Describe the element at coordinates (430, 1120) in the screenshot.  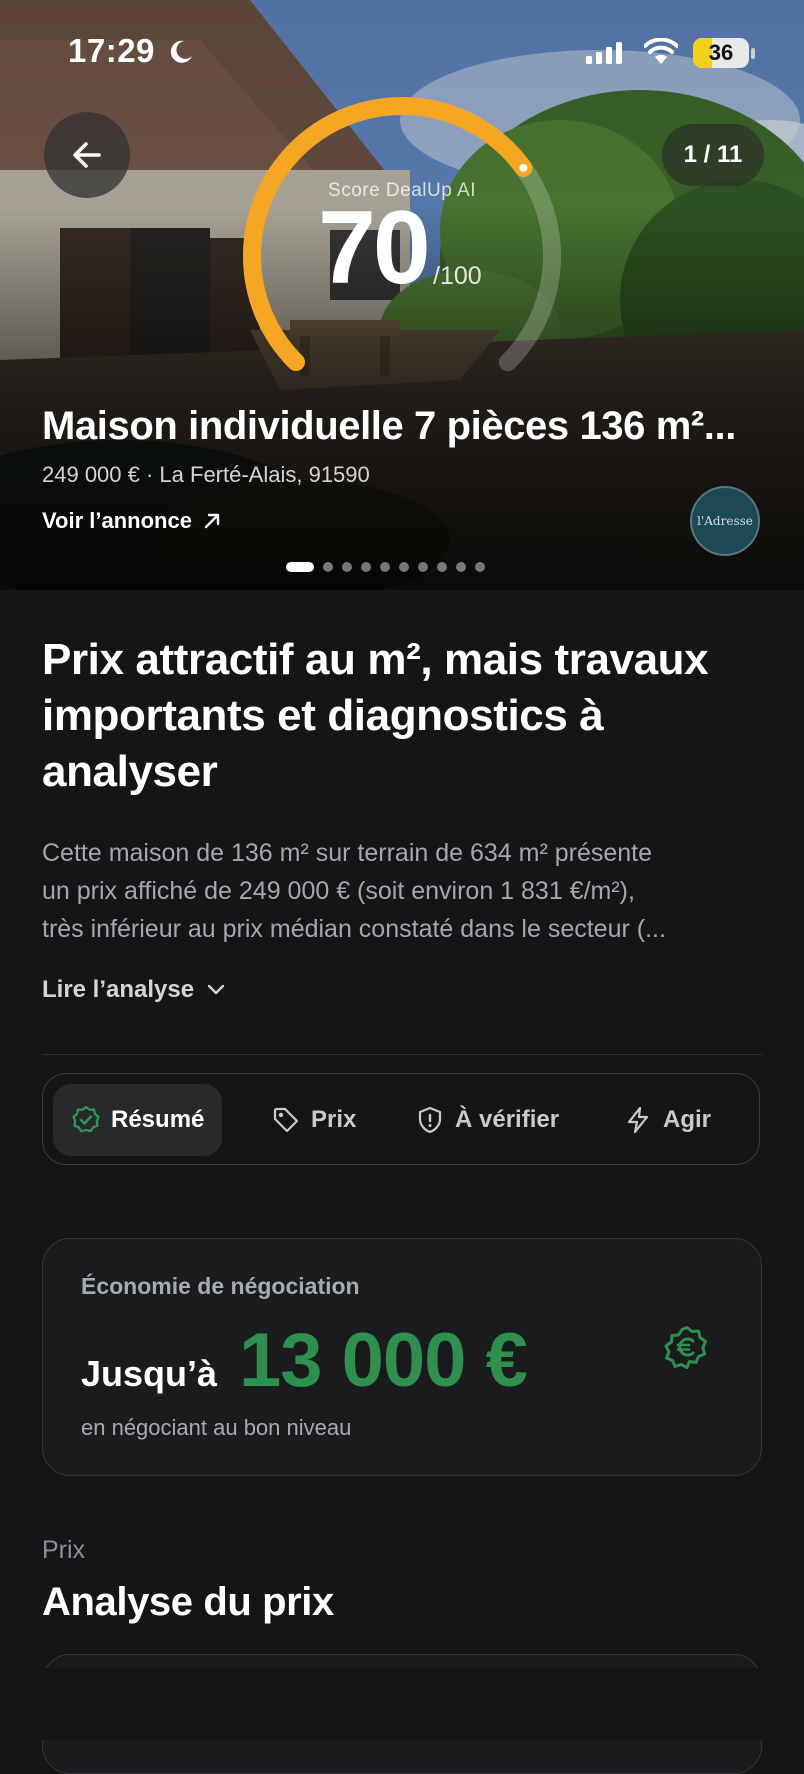
I see `shield-alert-icon` at that location.